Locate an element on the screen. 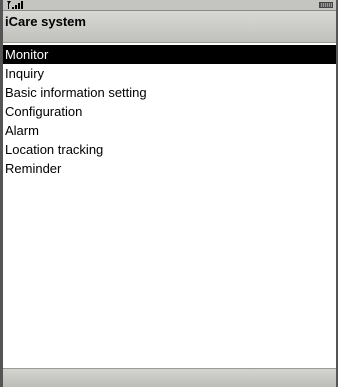  menu-item-inquiry: Inquiry is located at coordinates (169, 73).